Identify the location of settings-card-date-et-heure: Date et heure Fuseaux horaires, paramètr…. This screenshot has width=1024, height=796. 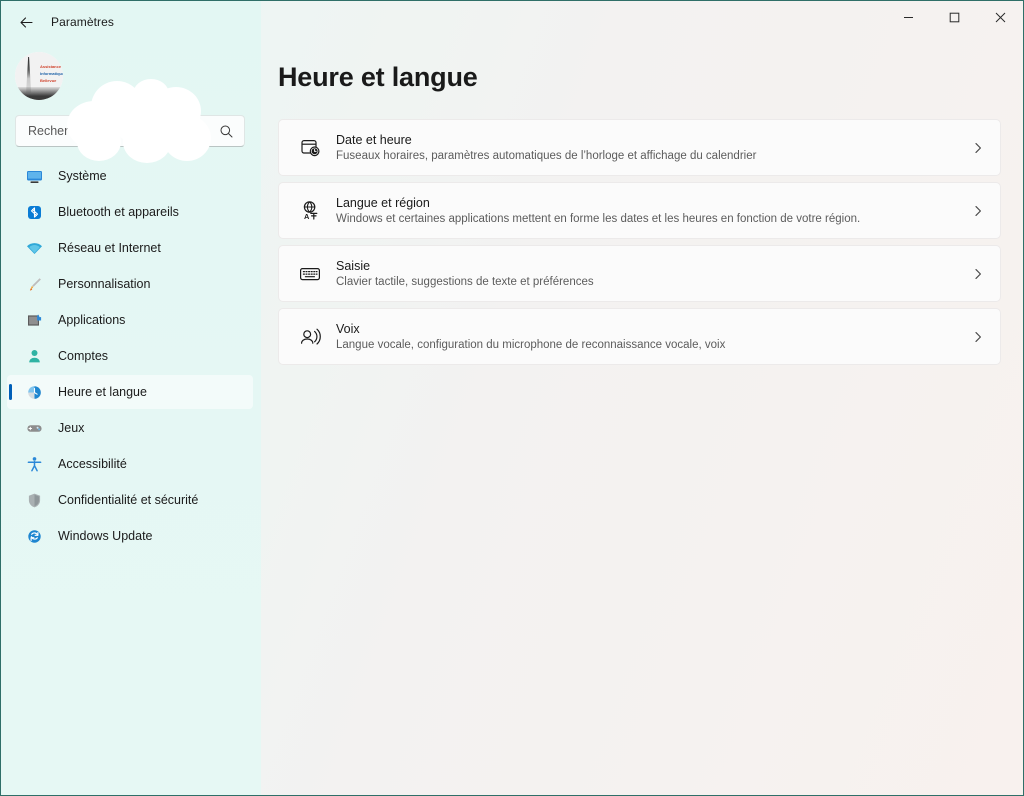
(639, 147).